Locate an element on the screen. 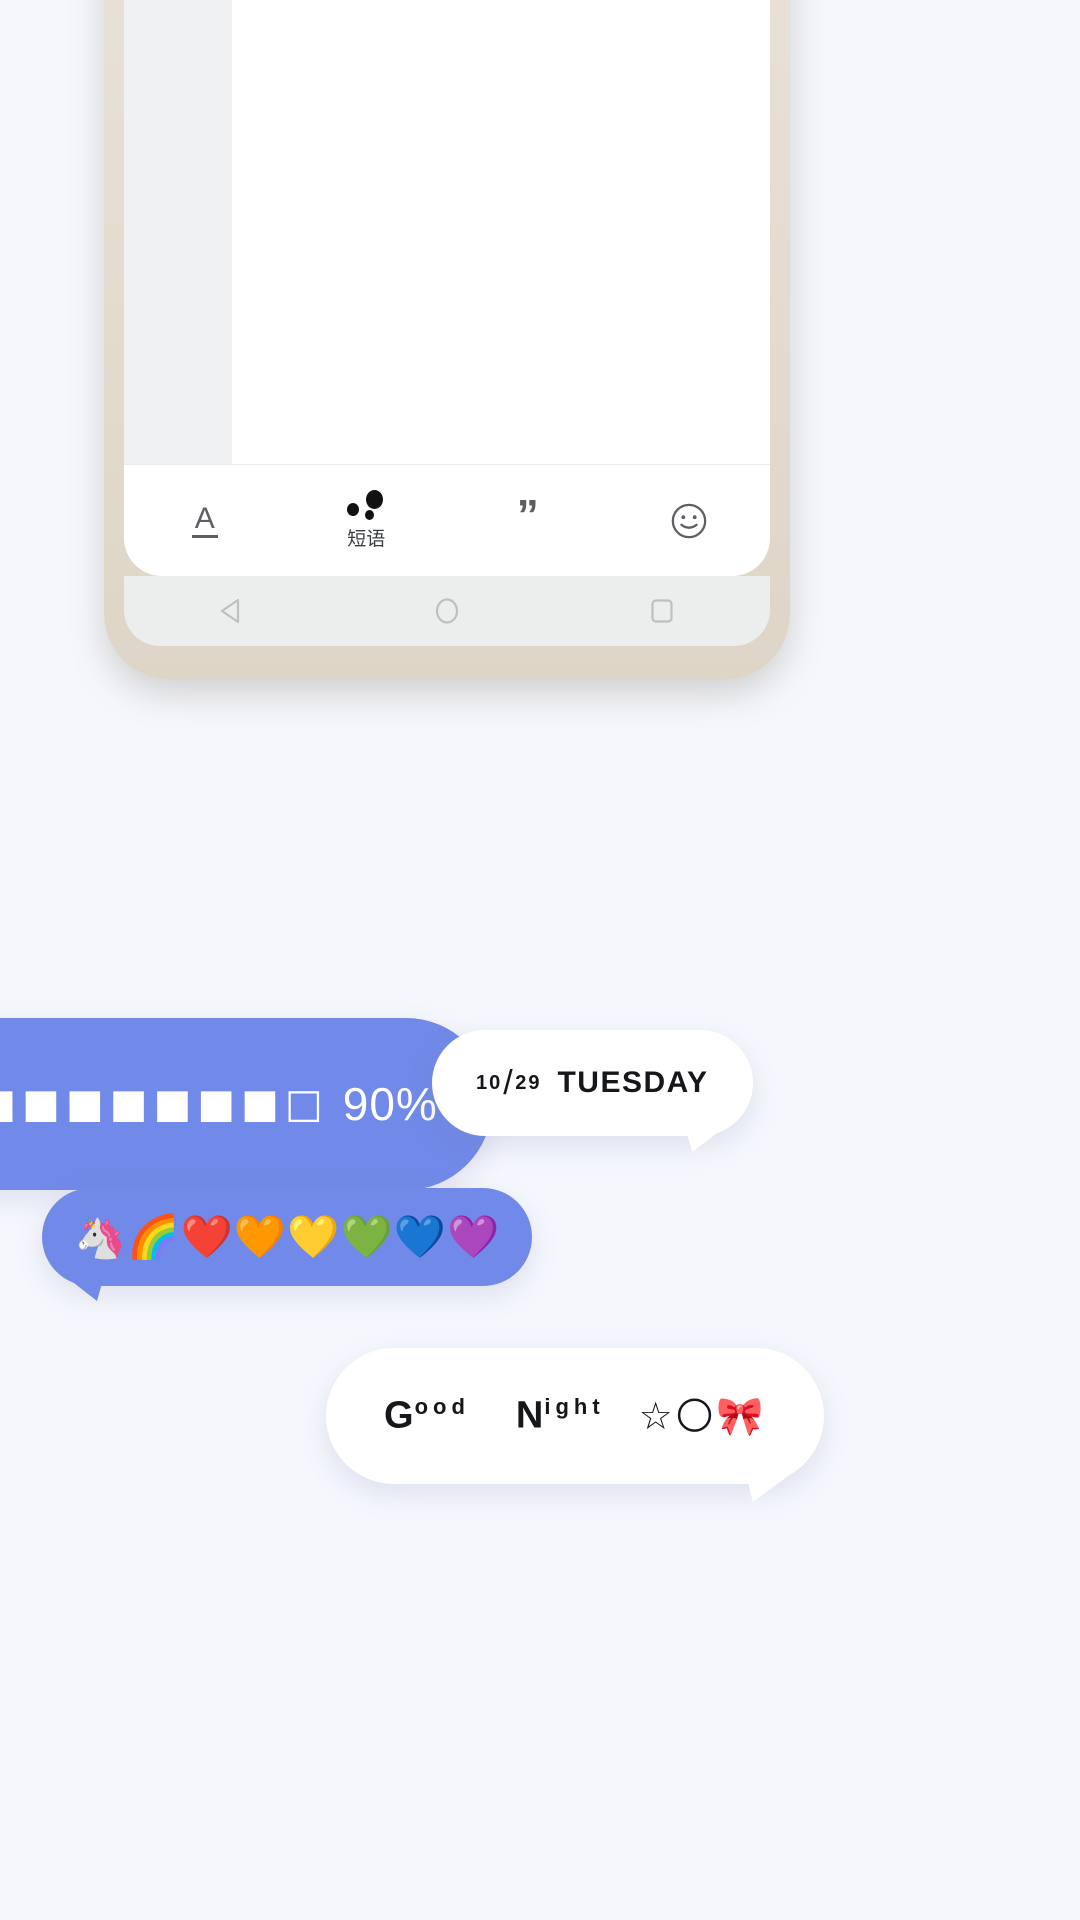 The height and width of the screenshot is (1920, 1080). smiley-face-icon is located at coordinates (689, 520).